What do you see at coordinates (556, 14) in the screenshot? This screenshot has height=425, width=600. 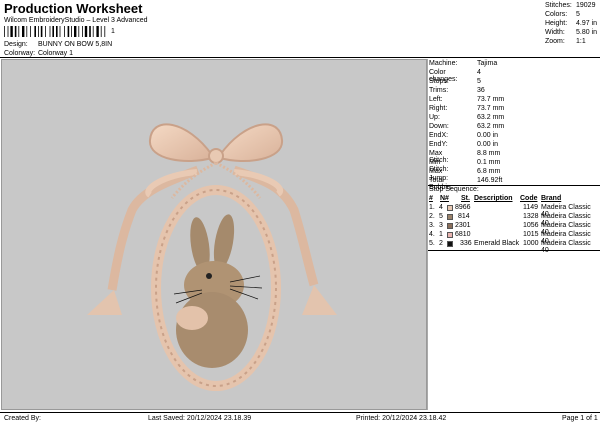 I see `summary-colors-label: Colors:` at bounding box center [556, 14].